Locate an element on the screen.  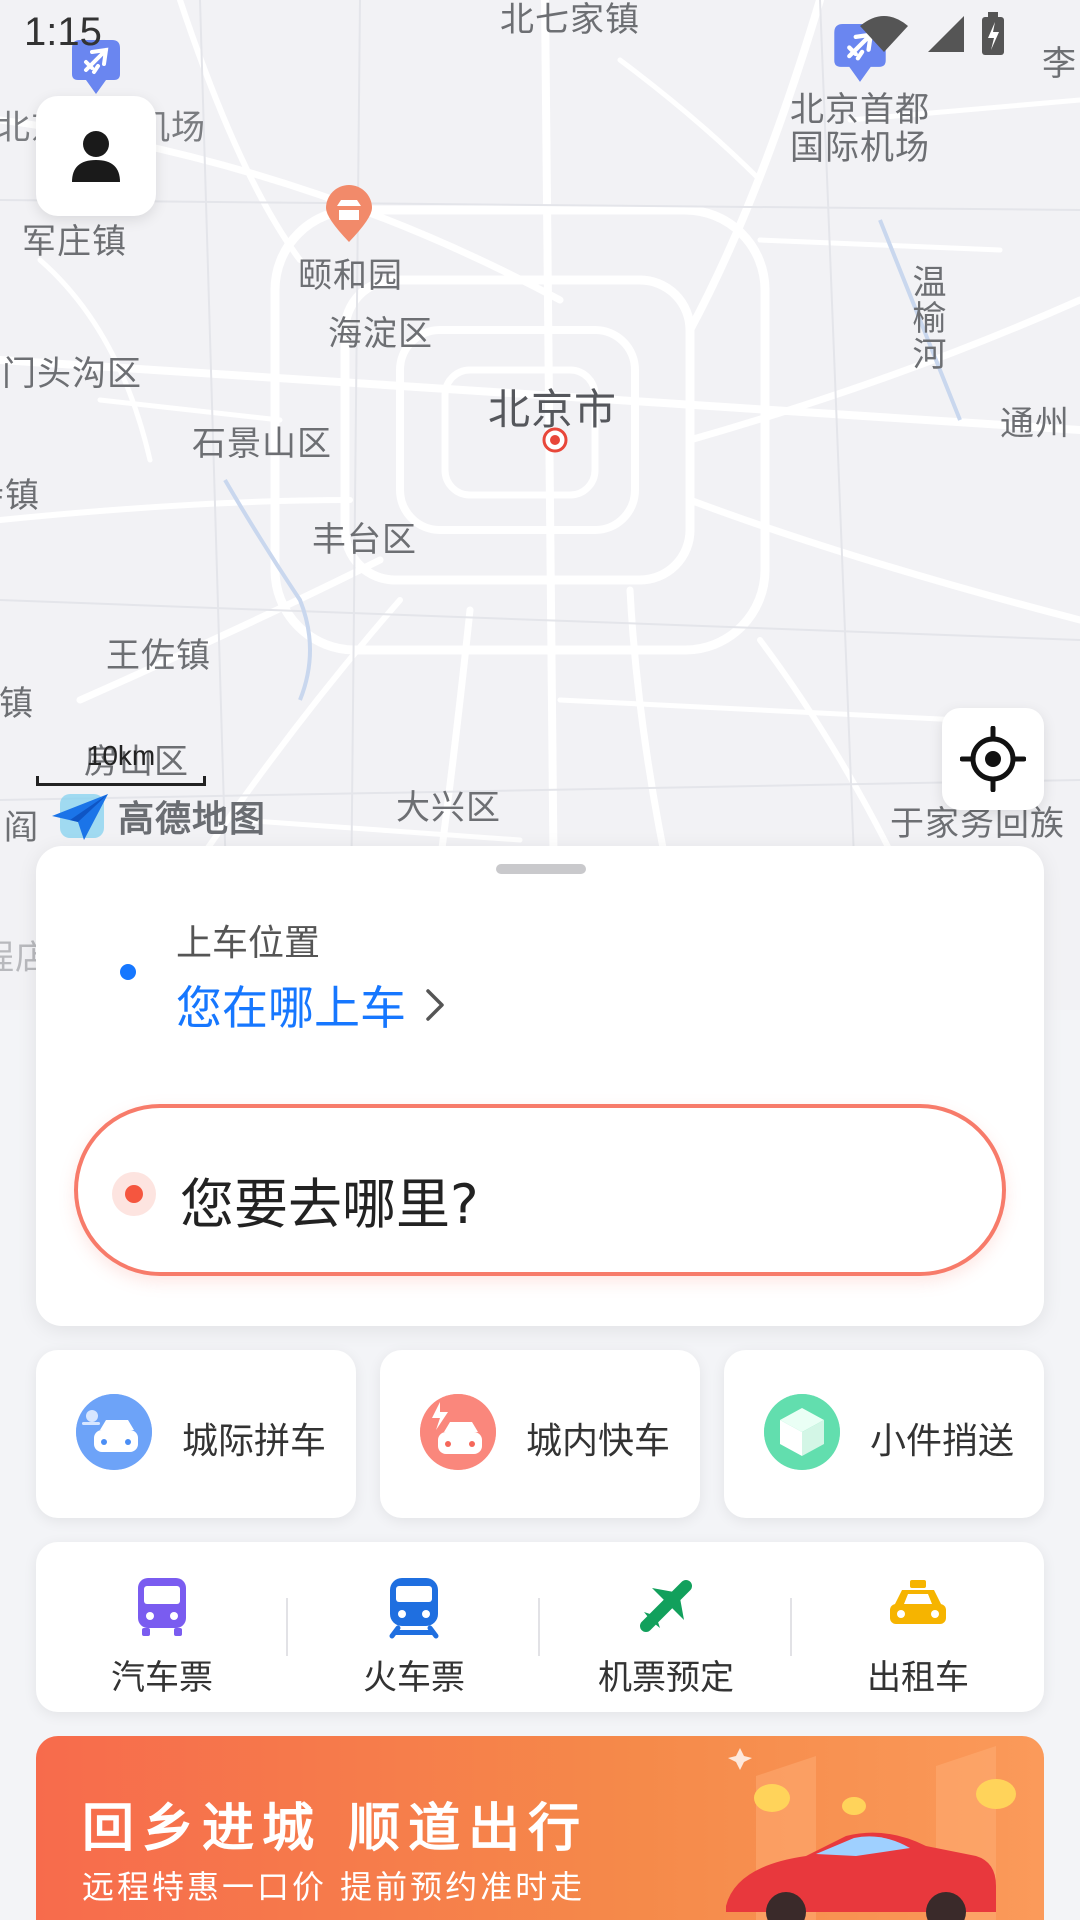
signal-icon is located at coordinates (946, 34).